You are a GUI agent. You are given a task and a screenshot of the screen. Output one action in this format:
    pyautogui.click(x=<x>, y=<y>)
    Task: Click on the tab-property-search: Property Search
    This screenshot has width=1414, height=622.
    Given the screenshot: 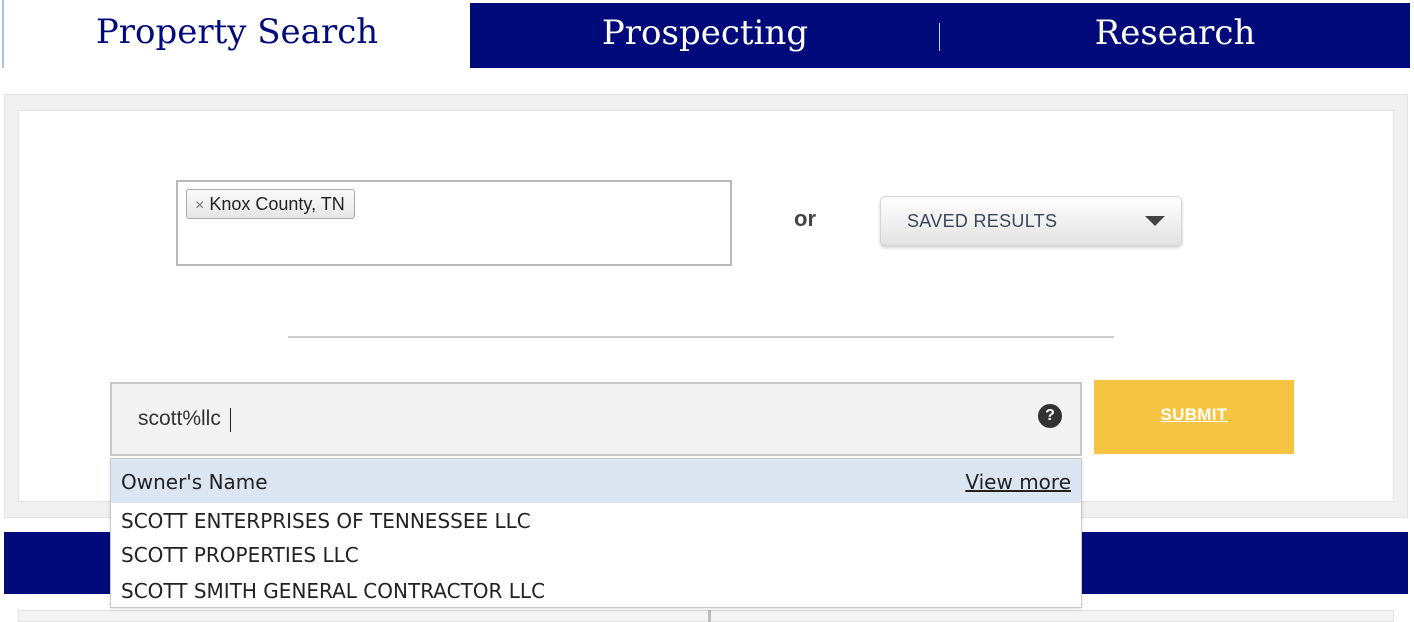 What is the action you would take?
    pyautogui.click(x=236, y=34)
    